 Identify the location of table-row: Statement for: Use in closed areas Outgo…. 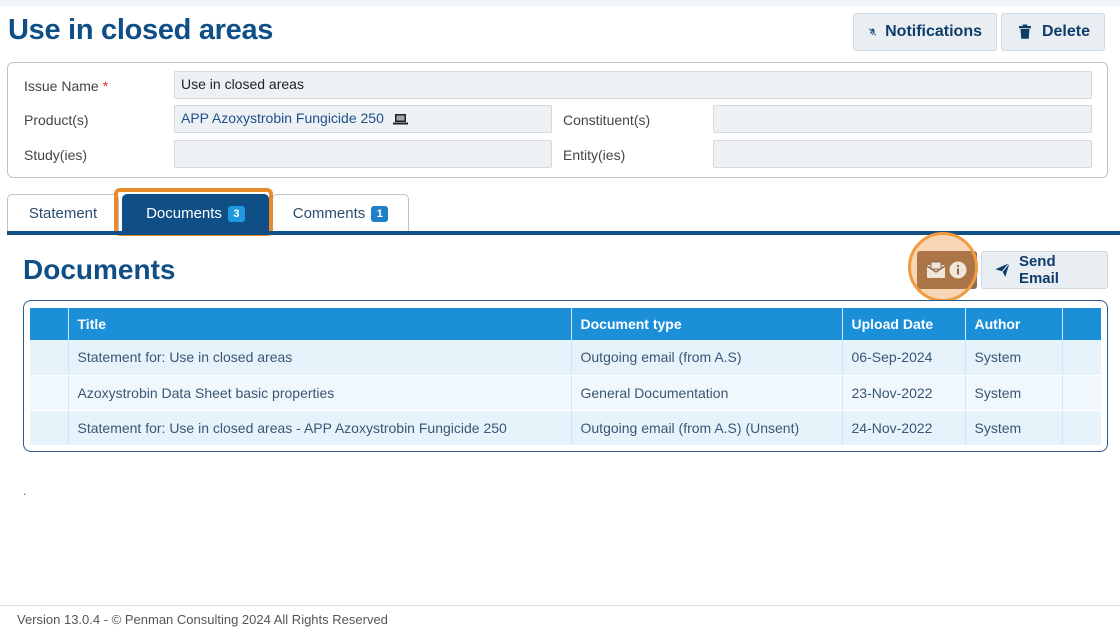
(565, 358).